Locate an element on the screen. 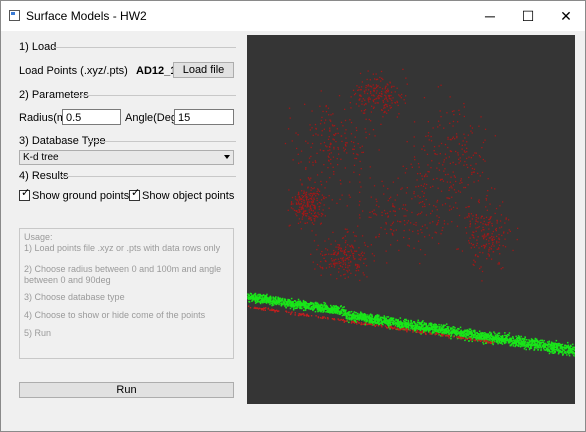  load-file-button: Load file is located at coordinates (203, 70).